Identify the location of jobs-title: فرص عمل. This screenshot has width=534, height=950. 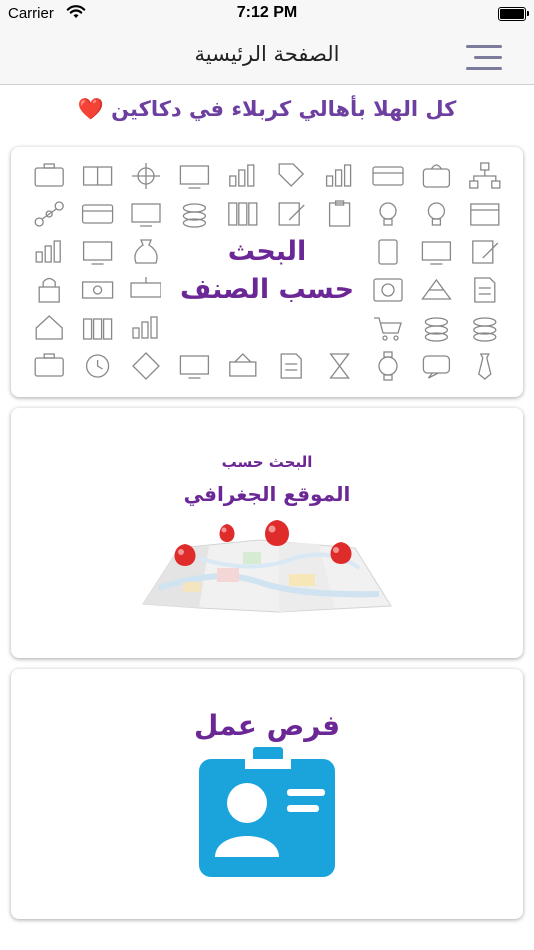
(267, 725).